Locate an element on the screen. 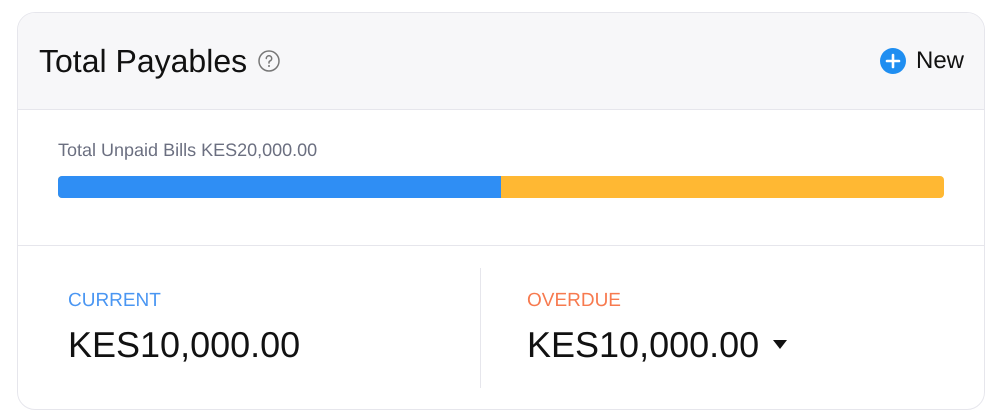 The width and height of the screenshot is (997, 417). new-button: New is located at coordinates (922, 61).